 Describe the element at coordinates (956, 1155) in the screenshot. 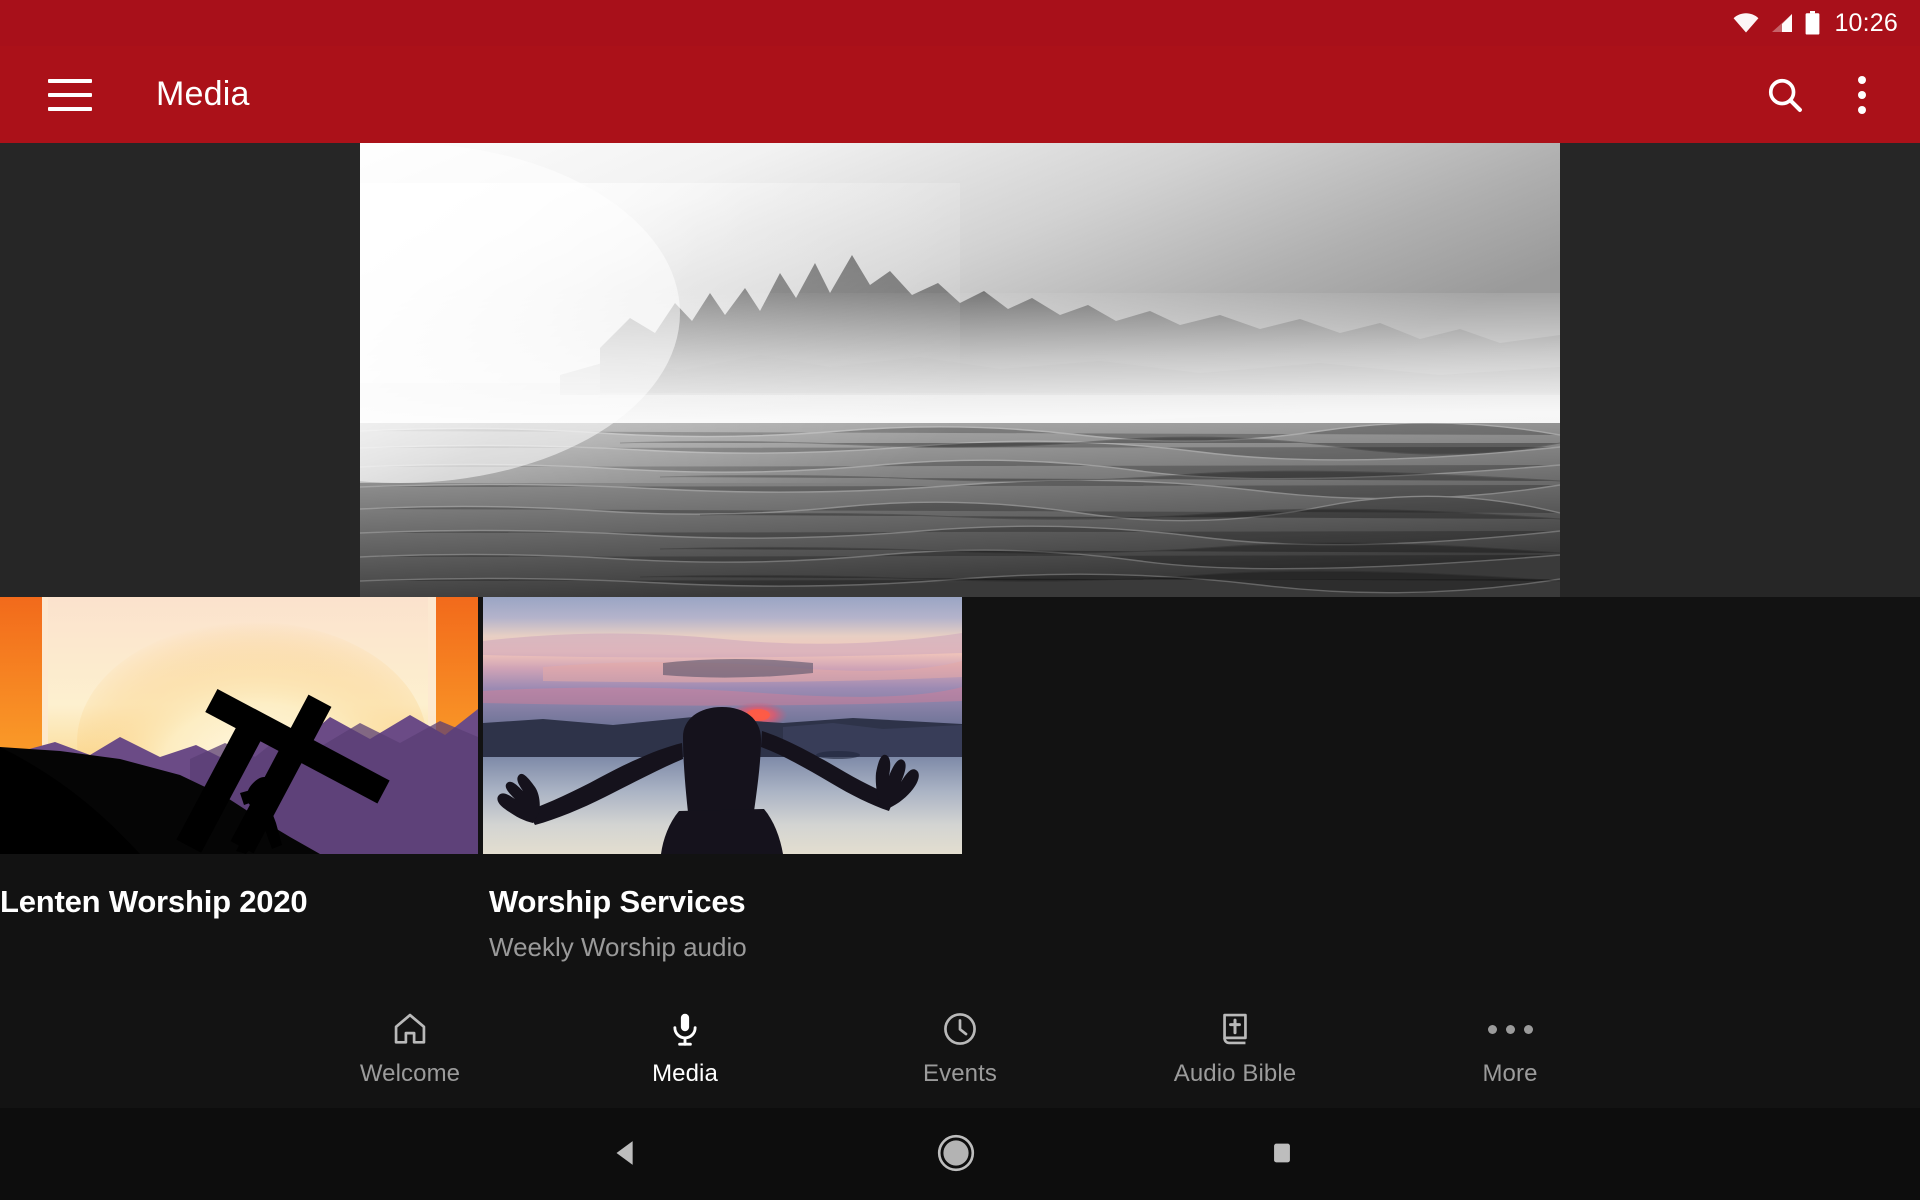

I see `home-circle-icon` at that location.